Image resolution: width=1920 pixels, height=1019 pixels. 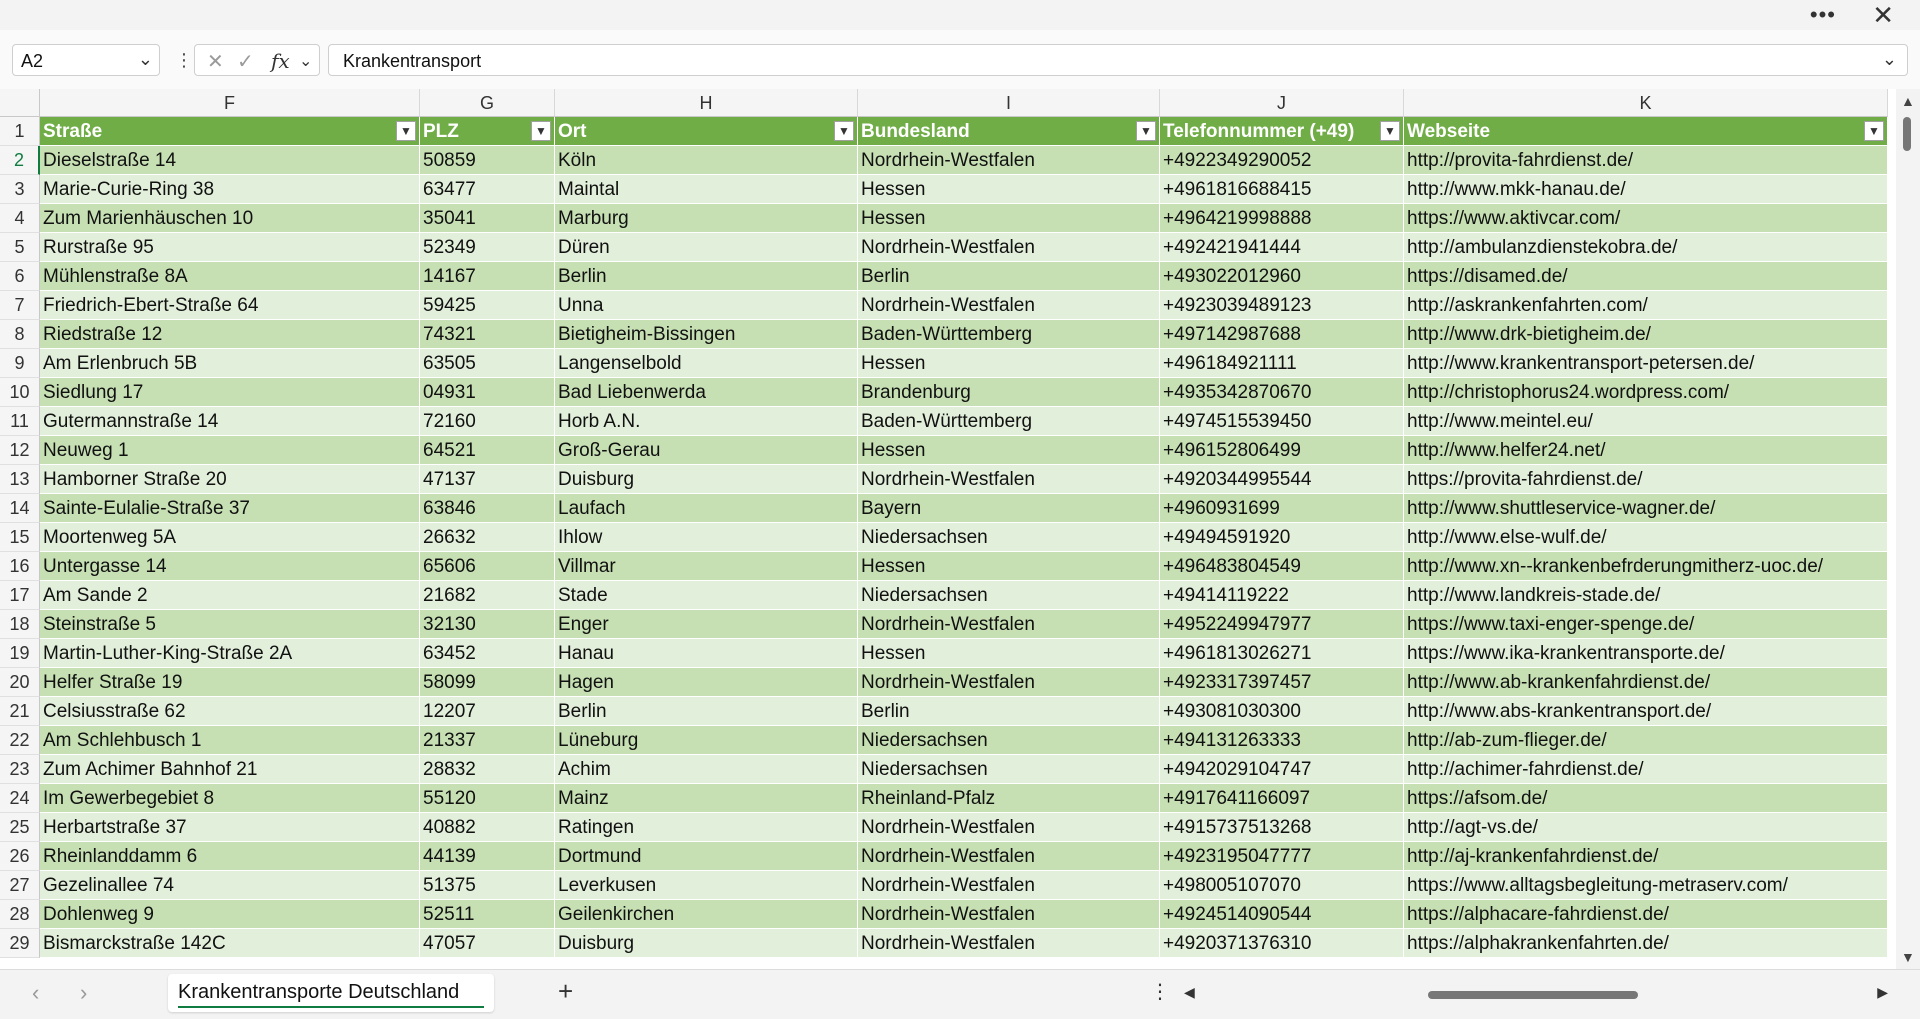 I want to click on table-cell: Geilenkirchen, so click(x=706, y=914).